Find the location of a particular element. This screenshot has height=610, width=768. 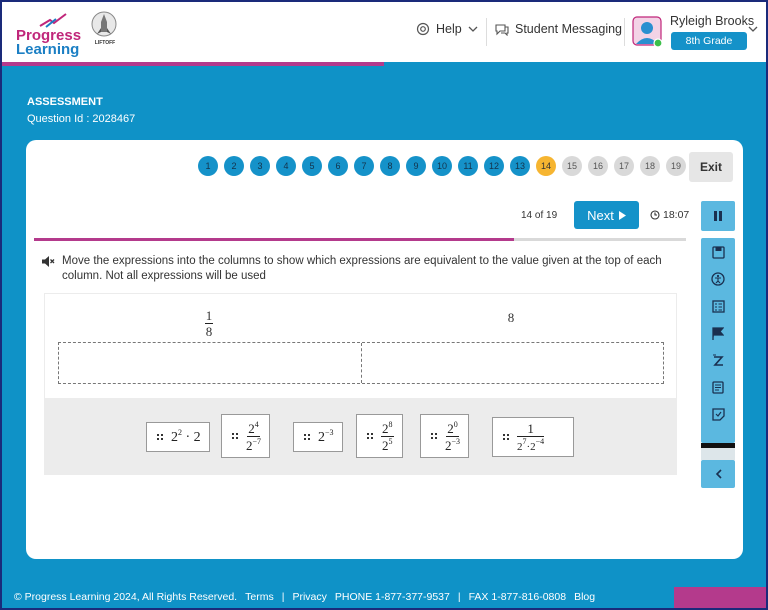

logo-swoosh-icon is located at coordinates (53, 20).